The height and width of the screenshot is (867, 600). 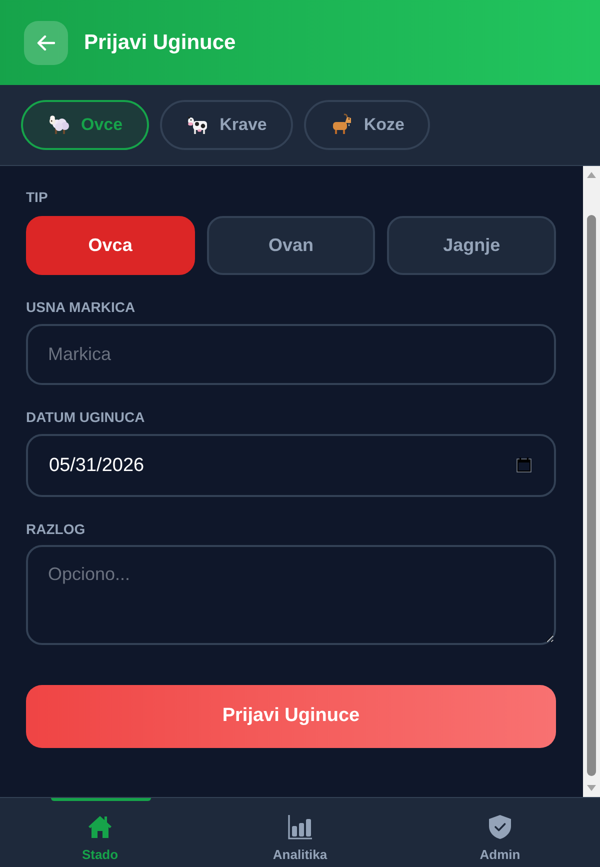 I want to click on species-tab: Krave, so click(x=226, y=125).